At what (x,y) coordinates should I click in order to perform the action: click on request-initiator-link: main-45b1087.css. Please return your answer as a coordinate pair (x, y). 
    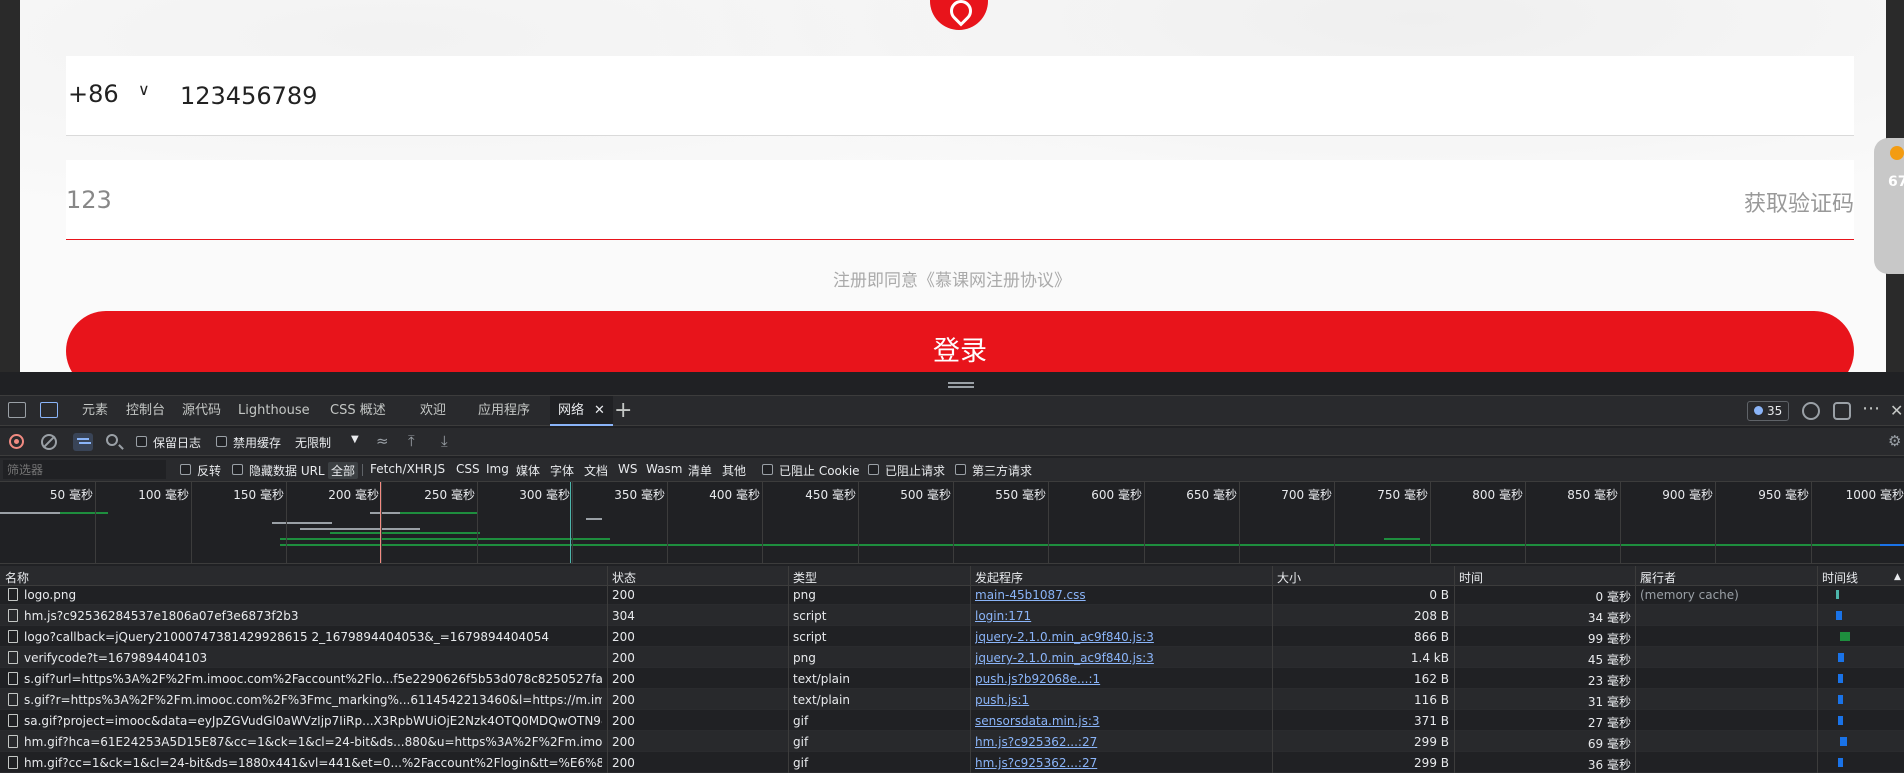
    Looking at the image, I should click on (1120, 595).